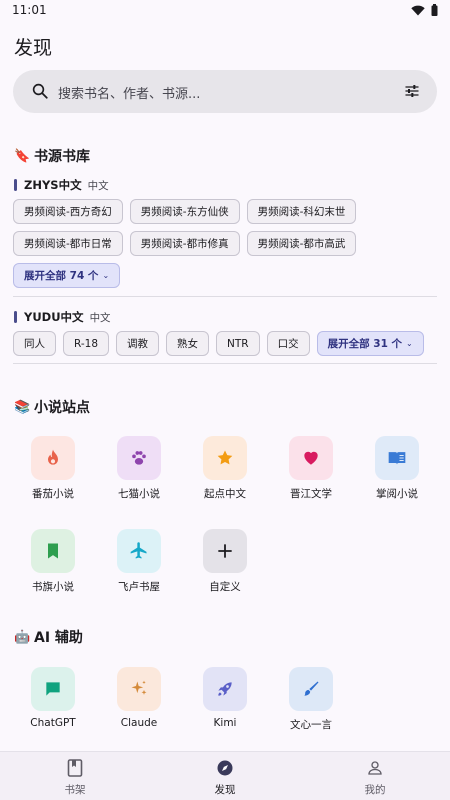 This screenshot has width=450, height=800. Describe the element at coordinates (365, 344) in the screenshot. I see `expand-all-label: 展开全部 31 个` at that location.